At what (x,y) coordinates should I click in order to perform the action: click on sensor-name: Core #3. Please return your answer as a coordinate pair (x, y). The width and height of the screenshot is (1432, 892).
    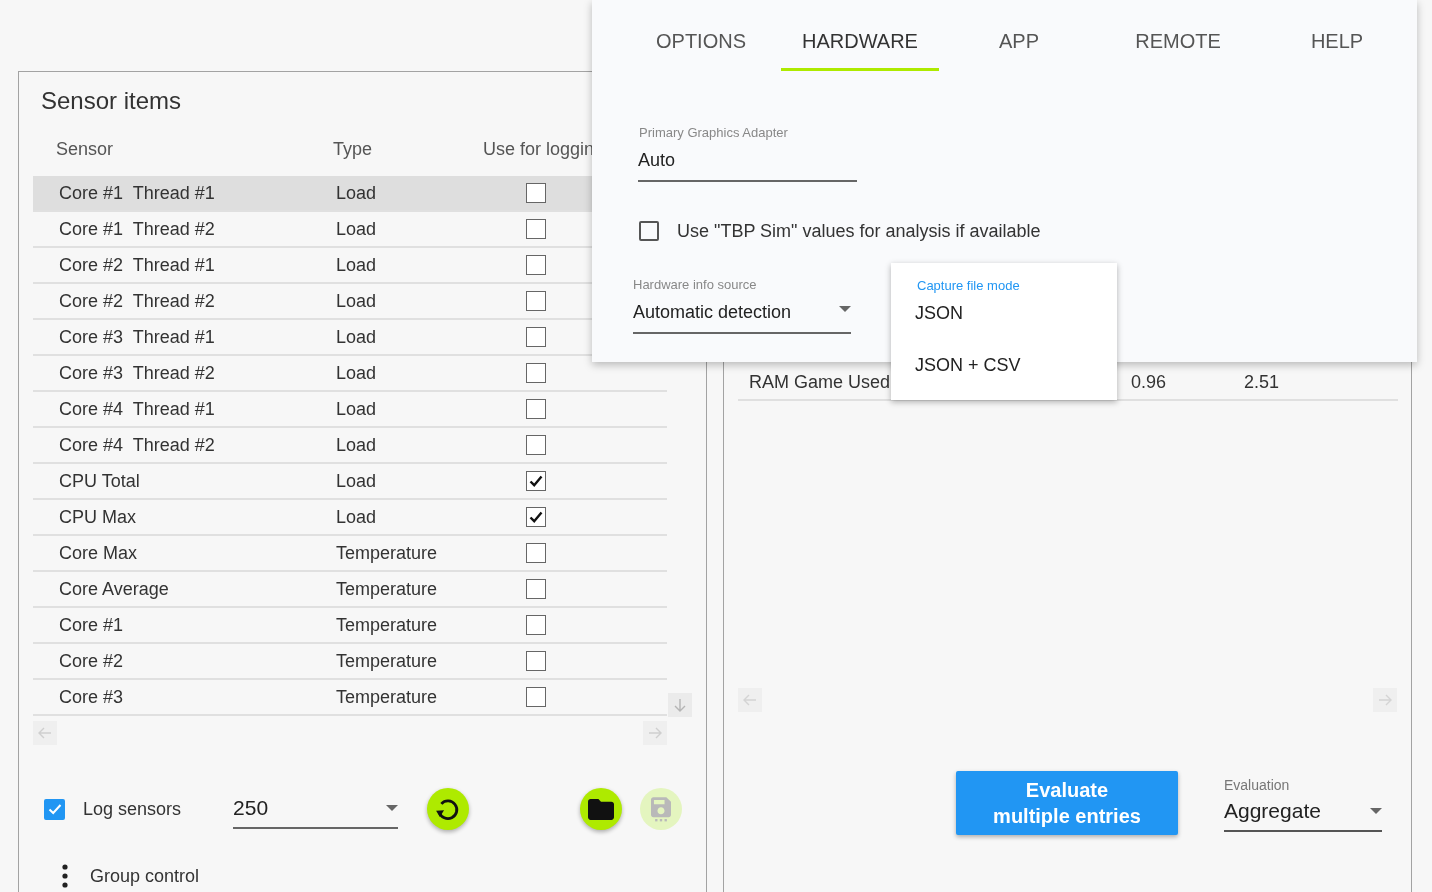
    Looking at the image, I should click on (91, 697).